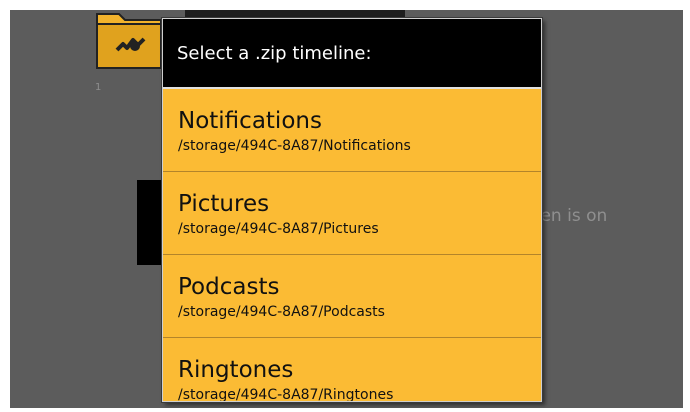 Image resolution: width=690 pixels, height=412 pixels. What do you see at coordinates (224, 204) in the screenshot?
I see `option-title: Pictures` at bounding box center [224, 204].